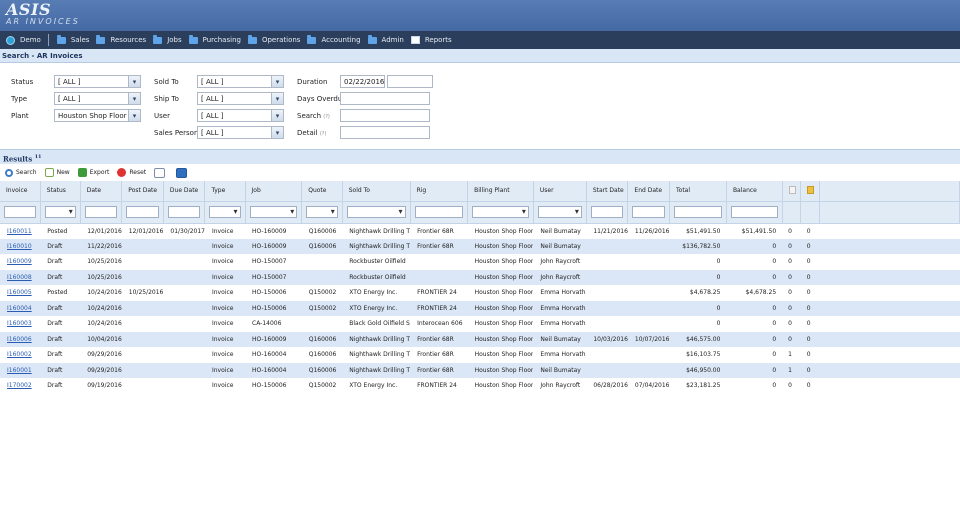 The height and width of the screenshot is (527, 960). Describe the element at coordinates (183, 172) in the screenshot. I see `layout-button` at that location.